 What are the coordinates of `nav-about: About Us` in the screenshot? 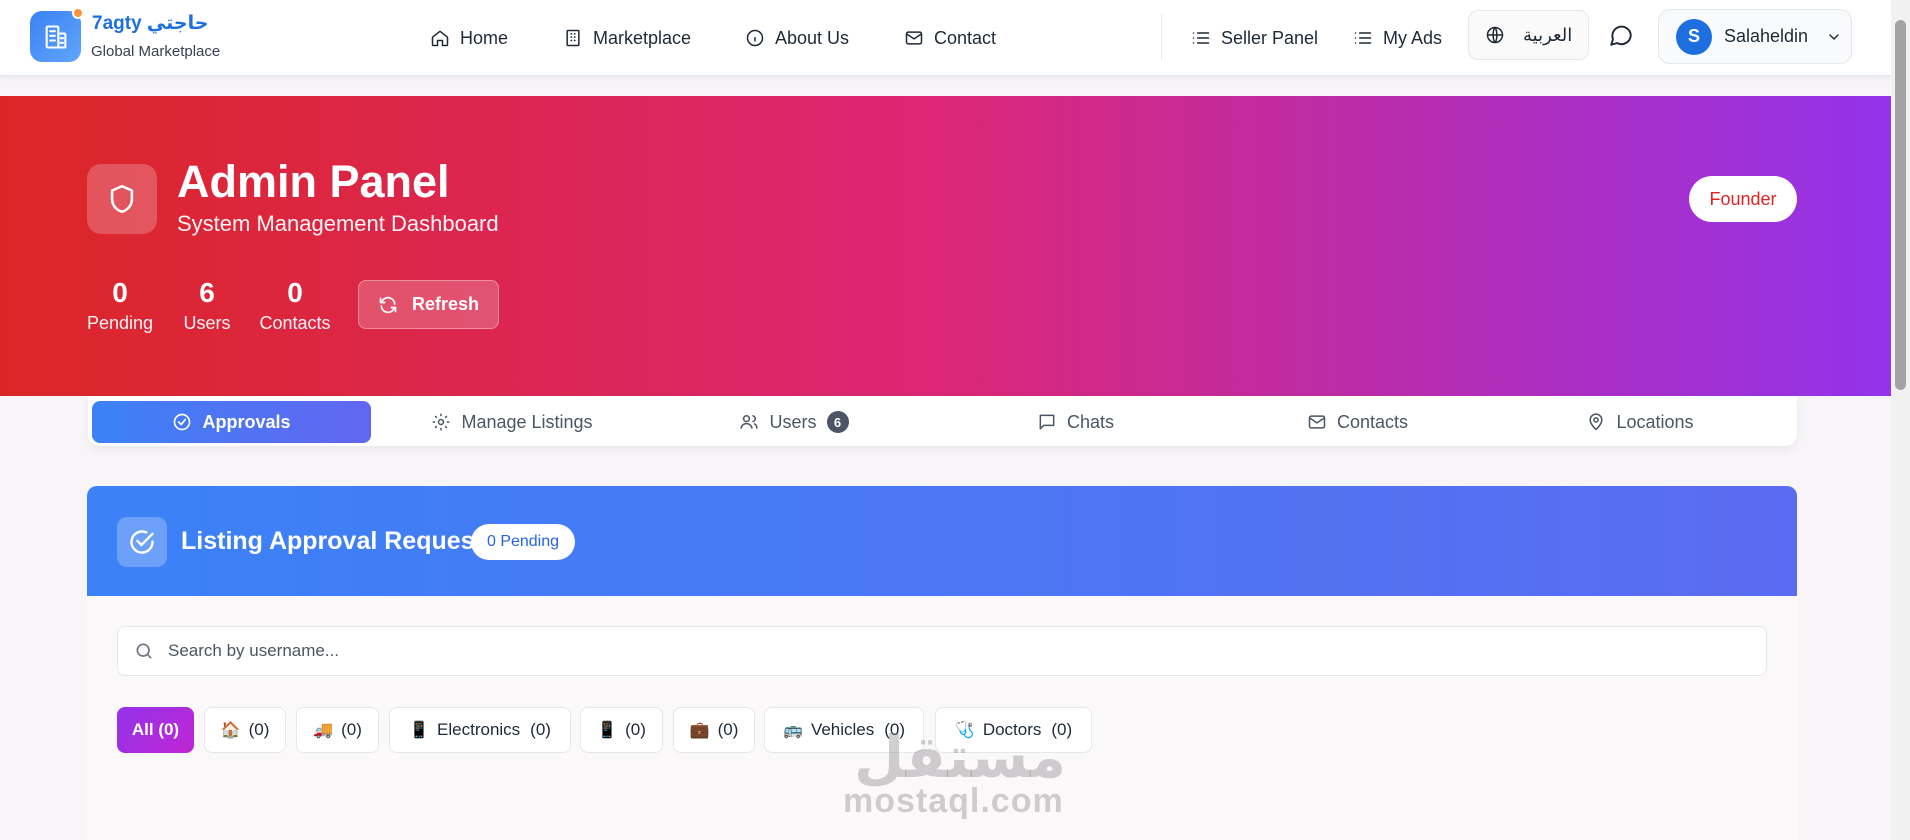 It's located at (797, 38).